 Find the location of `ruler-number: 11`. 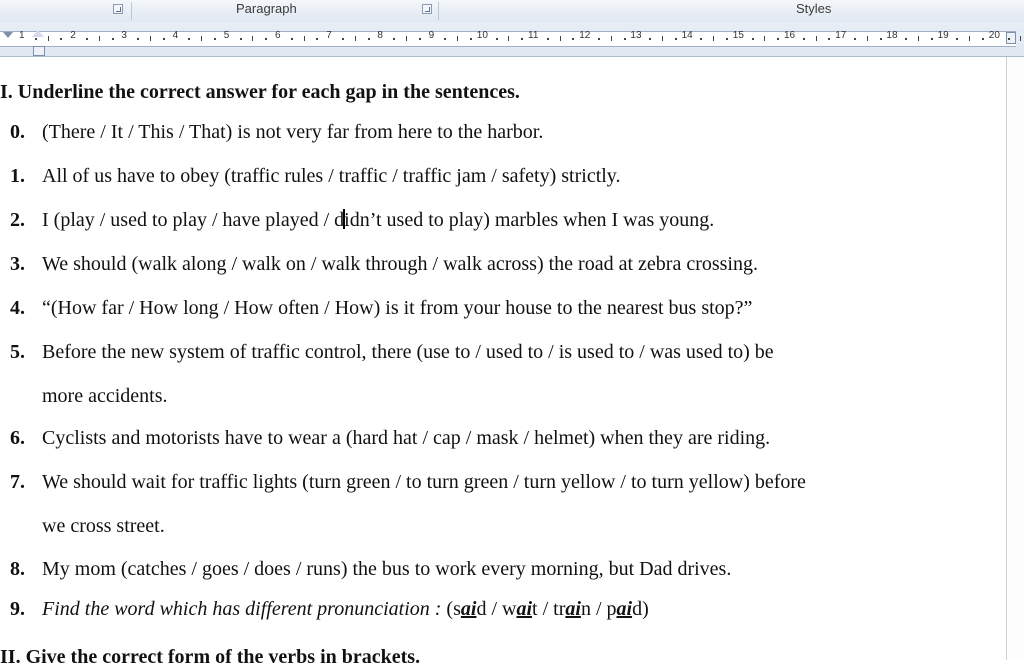

ruler-number: 11 is located at coordinates (533, 35).